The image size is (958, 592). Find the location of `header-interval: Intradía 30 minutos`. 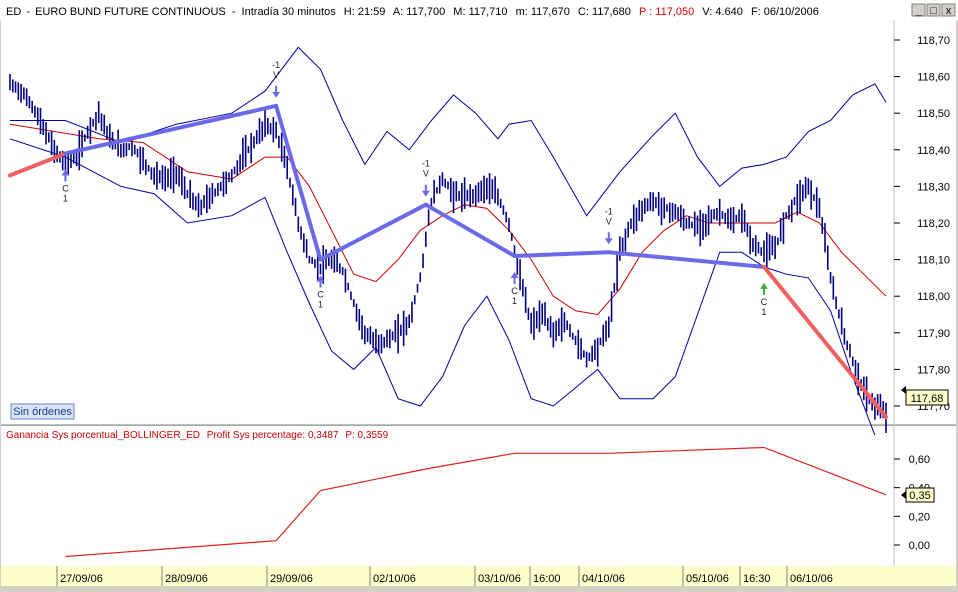

header-interval: Intradía 30 minutos is located at coordinates (289, 12).